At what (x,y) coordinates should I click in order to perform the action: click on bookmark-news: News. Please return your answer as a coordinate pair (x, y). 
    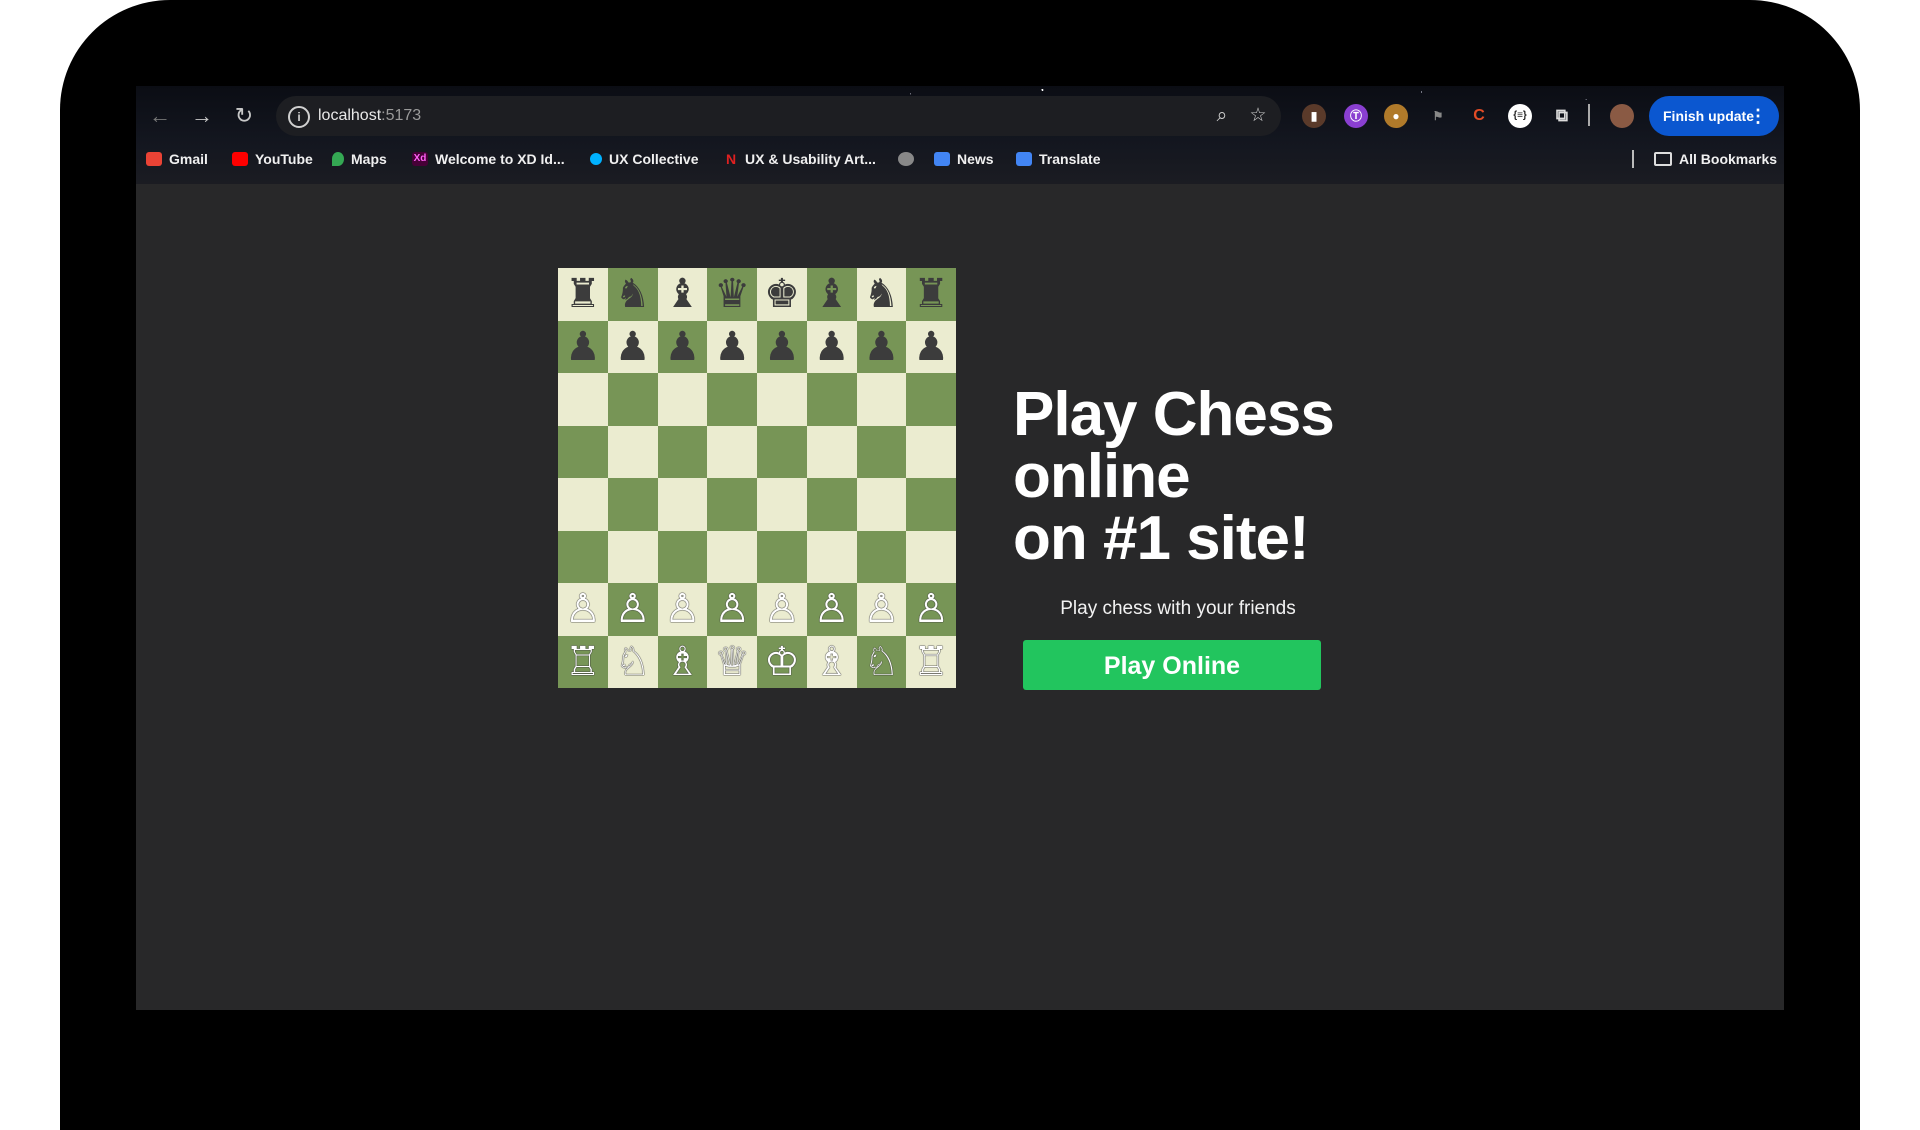
    Looking at the image, I should click on (964, 159).